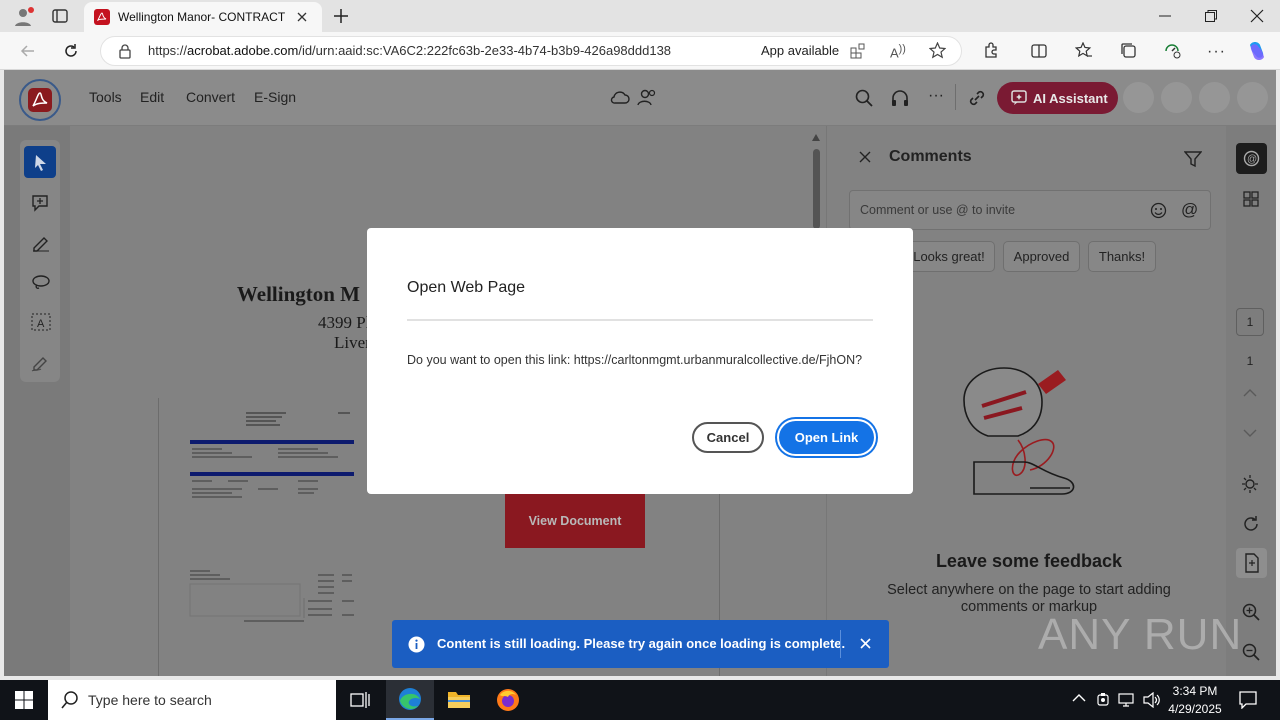 The height and width of the screenshot is (720, 1280). I want to click on zoom-in-icon, so click(1251, 612).